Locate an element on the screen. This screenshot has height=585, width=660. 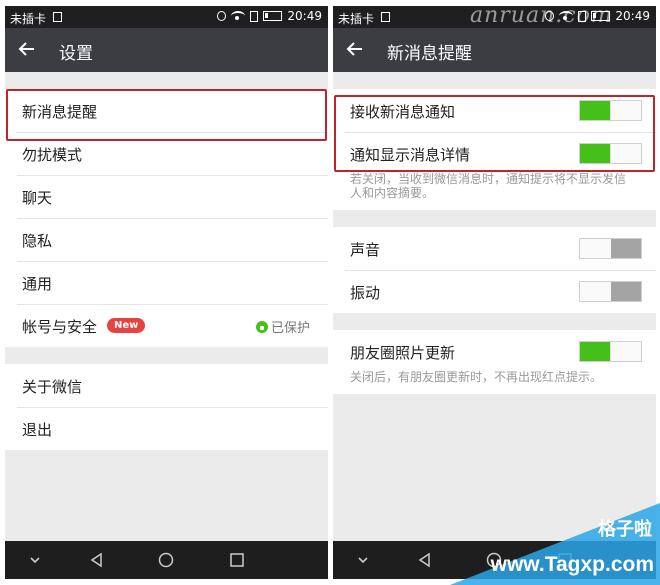
settings-item-label: 关于微信 is located at coordinates (52, 387).